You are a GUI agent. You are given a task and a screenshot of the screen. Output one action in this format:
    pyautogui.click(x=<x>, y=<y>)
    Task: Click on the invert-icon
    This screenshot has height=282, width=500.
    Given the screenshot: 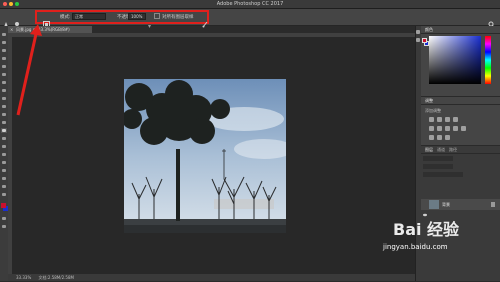 What is the action you would take?
    pyautogui.click(x=431, y=137)
    